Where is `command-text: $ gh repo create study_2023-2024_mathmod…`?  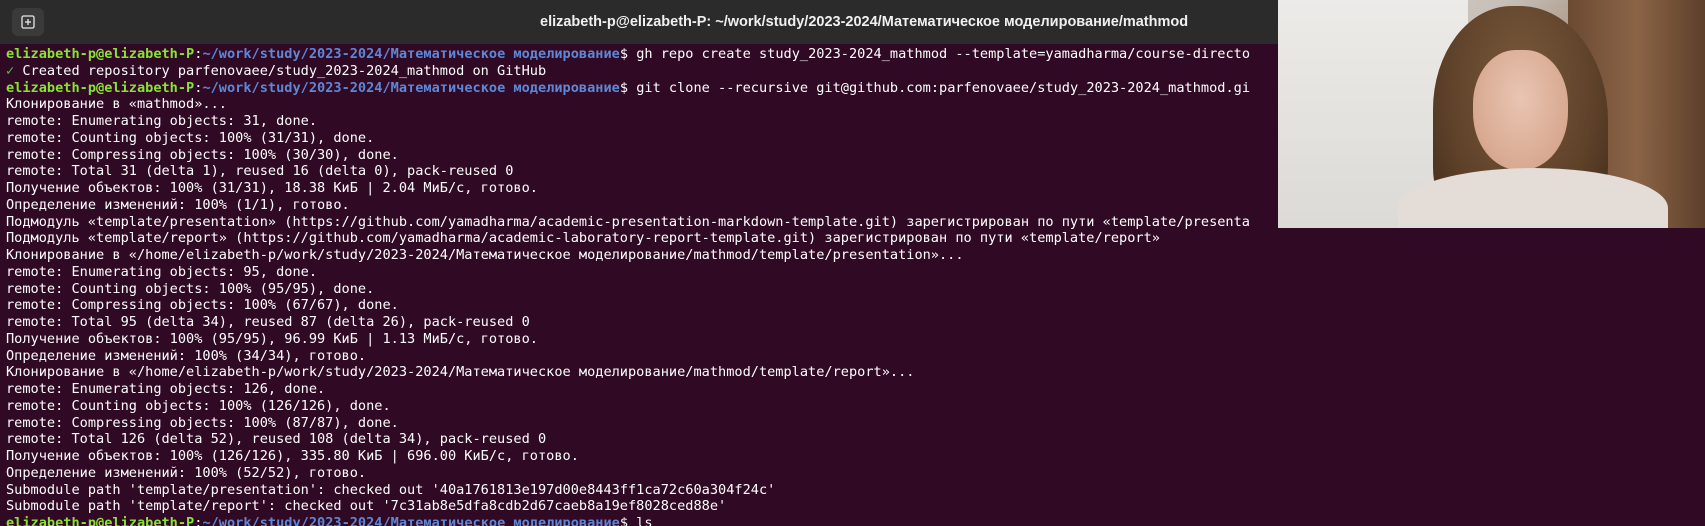
command-text: $ gh repo create study_2023-2024_mathmod… is located at coordinates (935, 54).